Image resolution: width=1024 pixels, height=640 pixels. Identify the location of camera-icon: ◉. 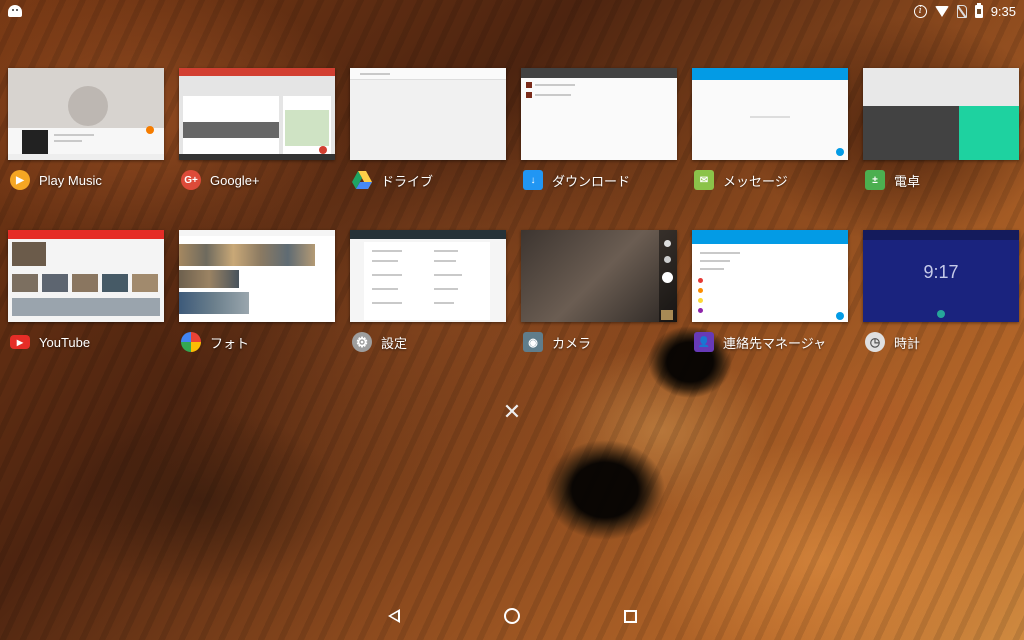
(533, 342).